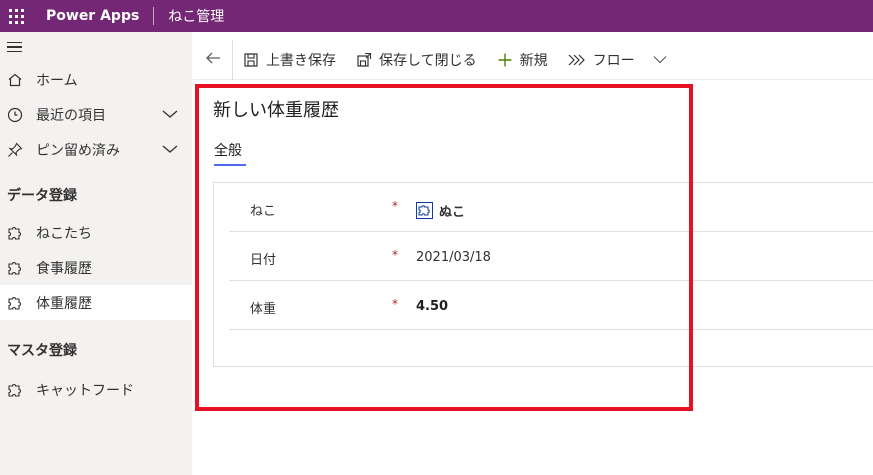  Describe the element at coordinates (15, 80) in the screenshot. I see `home-icon` at that location.